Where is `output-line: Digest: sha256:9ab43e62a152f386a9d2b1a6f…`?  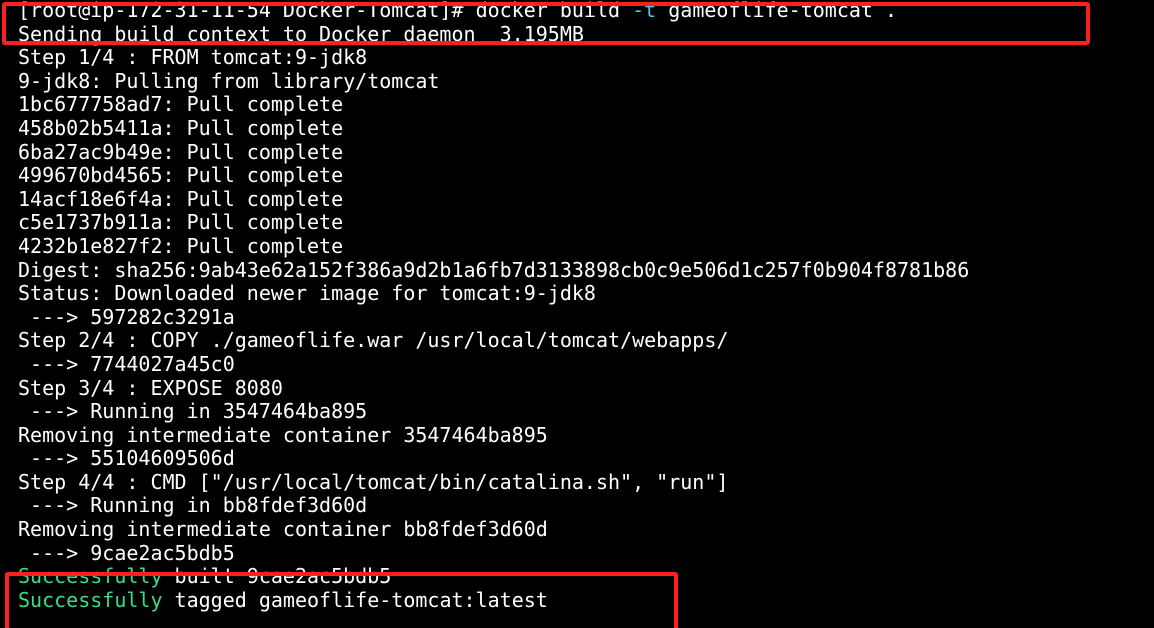
output-line: Digest: sha256:9ab43e62a152f386a9d2b1a6f… is located at coordinates (494, 269).